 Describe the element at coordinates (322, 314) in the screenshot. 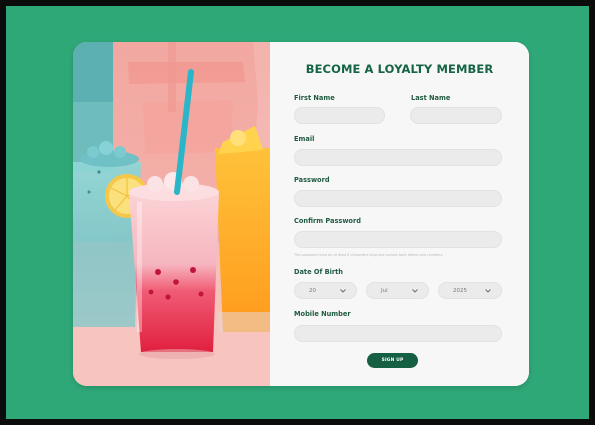

I see `mobile-number-label: Mobile Number` at that location.